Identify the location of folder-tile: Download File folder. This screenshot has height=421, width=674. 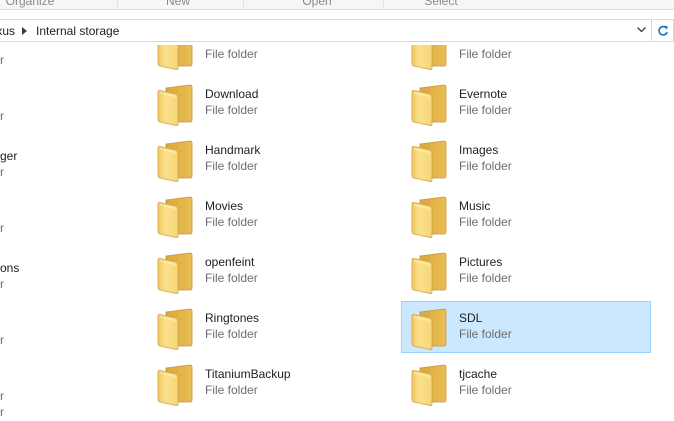
(272, 103).